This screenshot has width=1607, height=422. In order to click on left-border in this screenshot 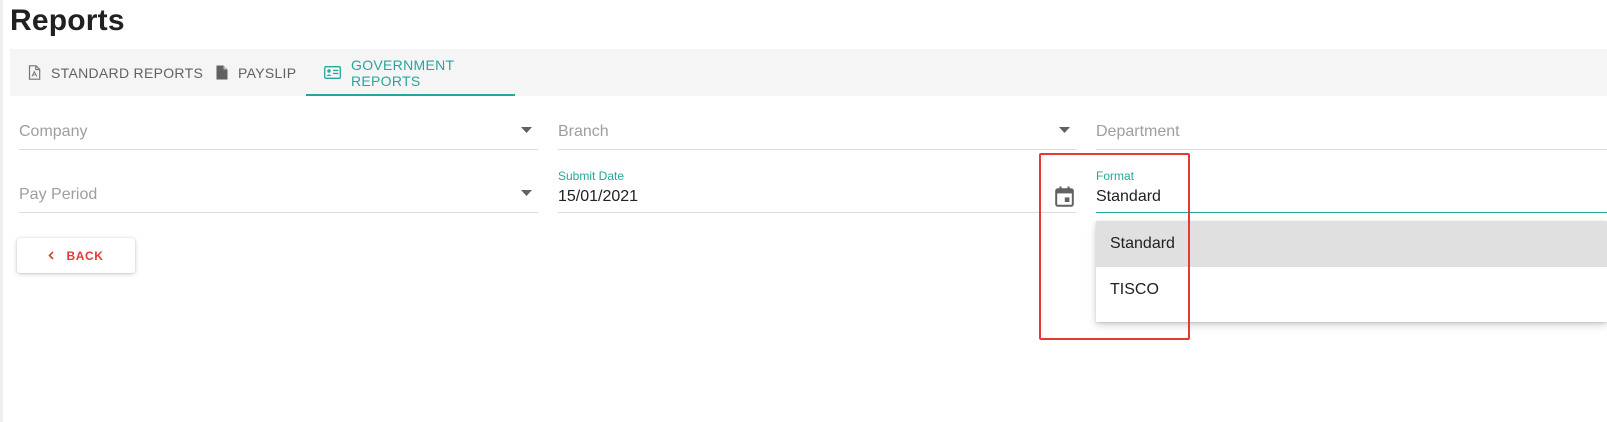, I will do `click(1, 211)`.